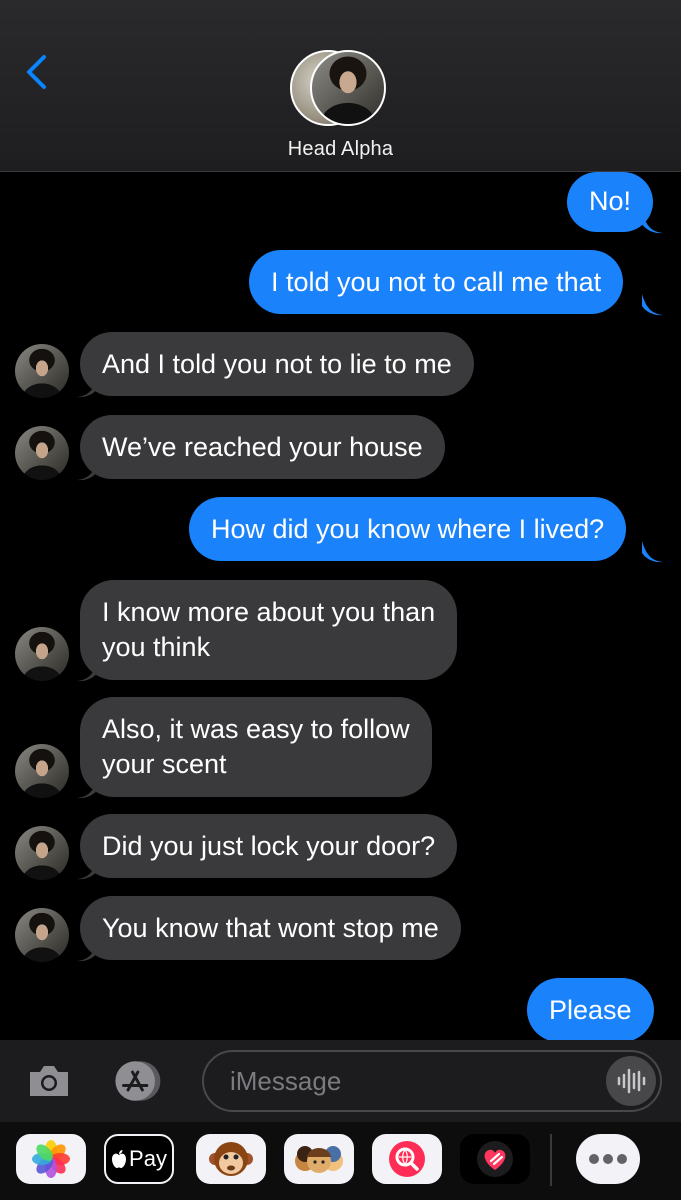 This screenshot has height=1200, width=681. I want to click on photos-icon, so click(51, 1159).